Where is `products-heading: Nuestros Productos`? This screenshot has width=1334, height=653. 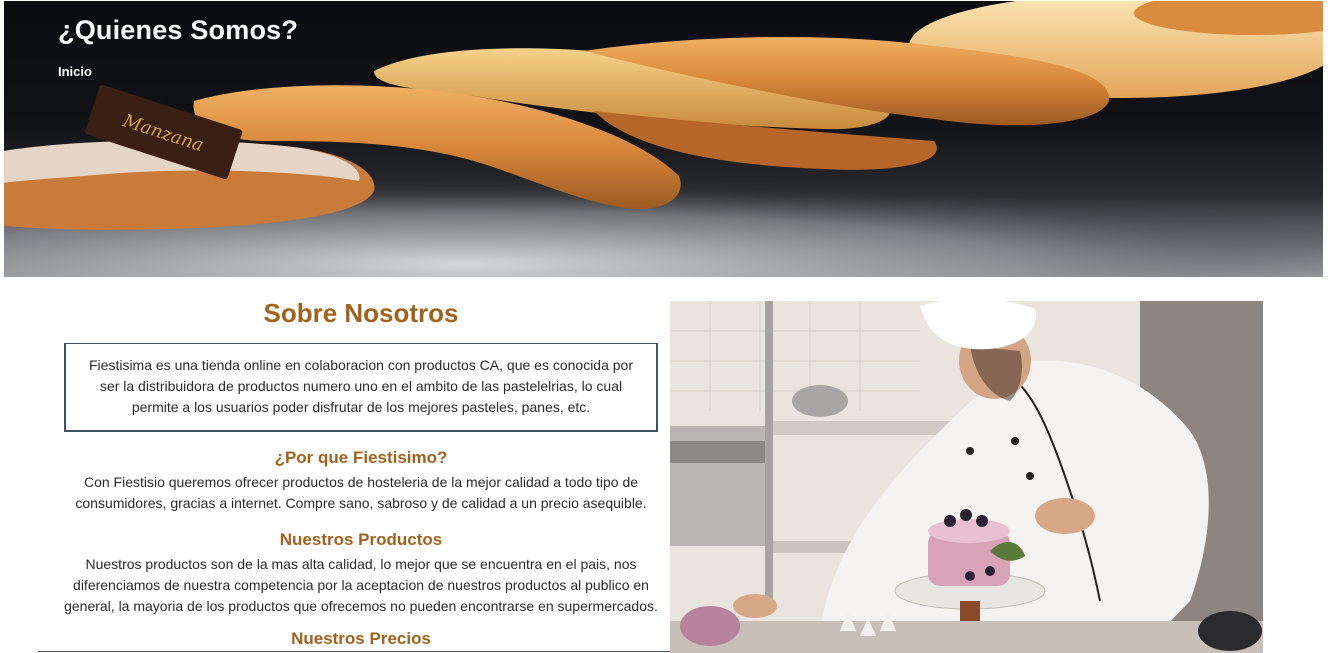
products-heading: Nuestros Productos is located at coordinates (361, 539).